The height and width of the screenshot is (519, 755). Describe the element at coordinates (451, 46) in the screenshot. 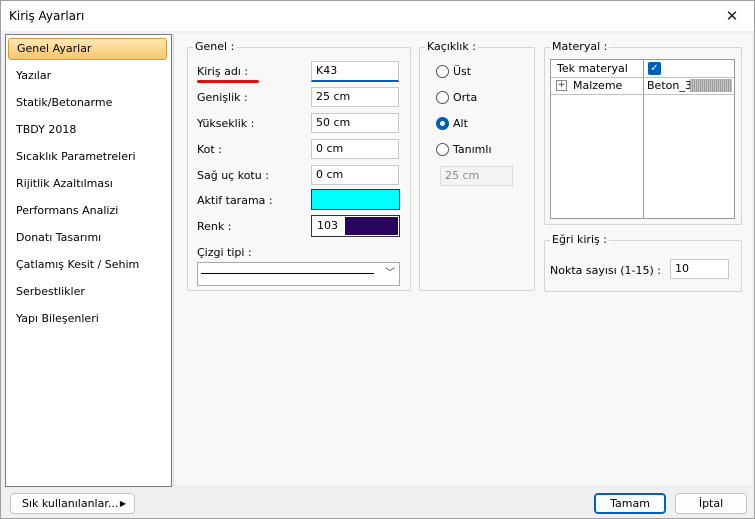

I see `group-title: Kaçıklık :` at that location.